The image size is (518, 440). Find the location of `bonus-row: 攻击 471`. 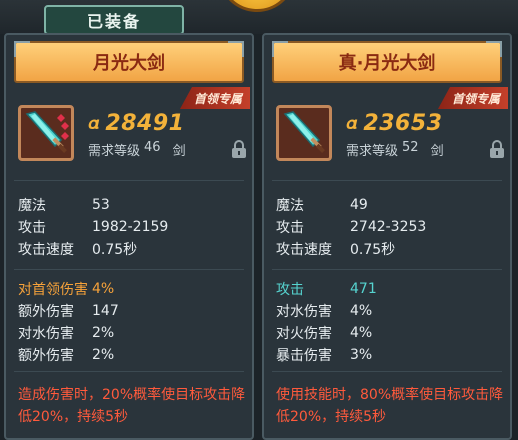

bonus-row: 攻击 471 is located at coordinates (390, 289).